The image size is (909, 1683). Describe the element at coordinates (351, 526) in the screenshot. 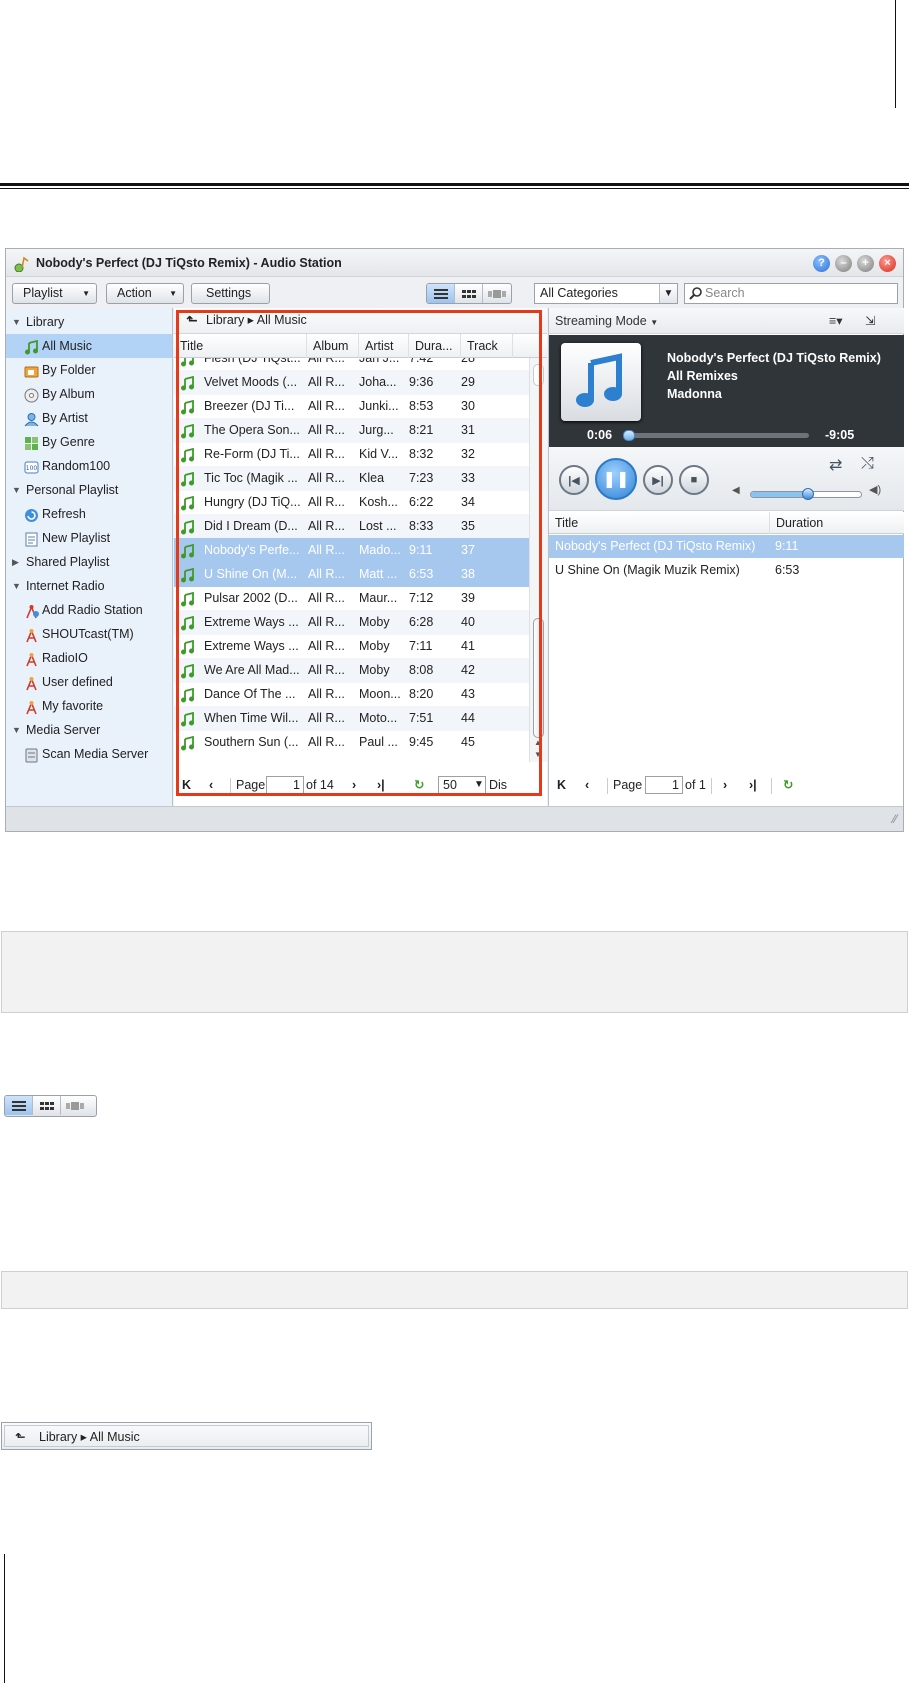

I see `table-row: Did I Dream (D... All R... Lost ... 8:33 35` at that location.